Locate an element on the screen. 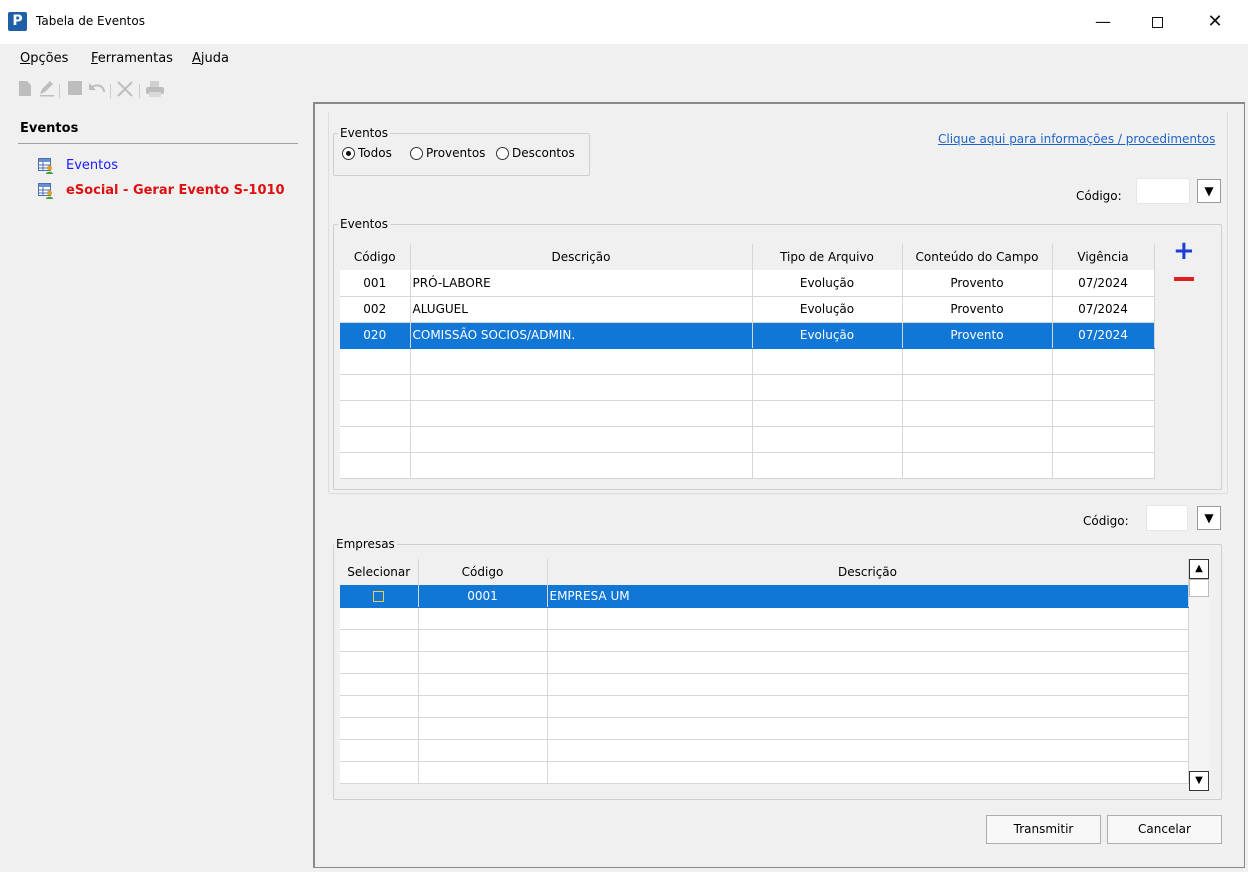 This screenshot has width=1248, height=872. print-icon is located at coordinates (155, 90).